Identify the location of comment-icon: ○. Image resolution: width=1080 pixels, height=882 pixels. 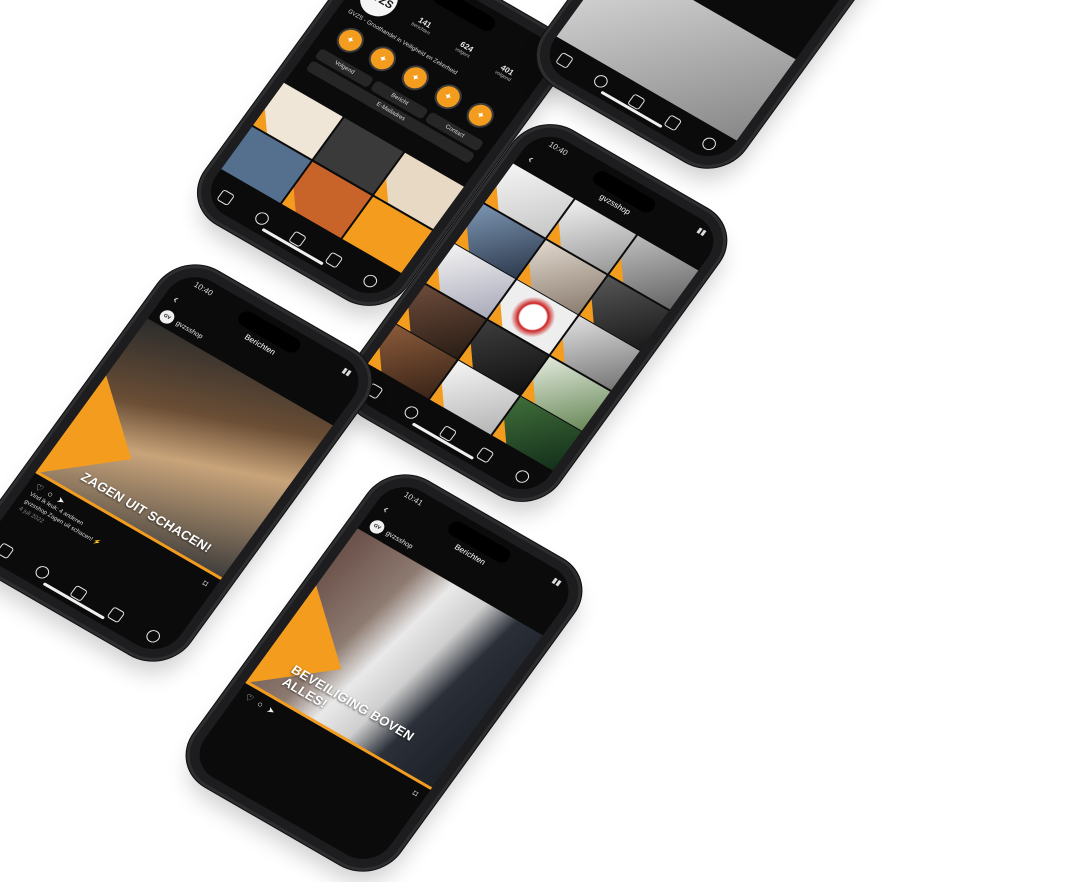
(260, 705).